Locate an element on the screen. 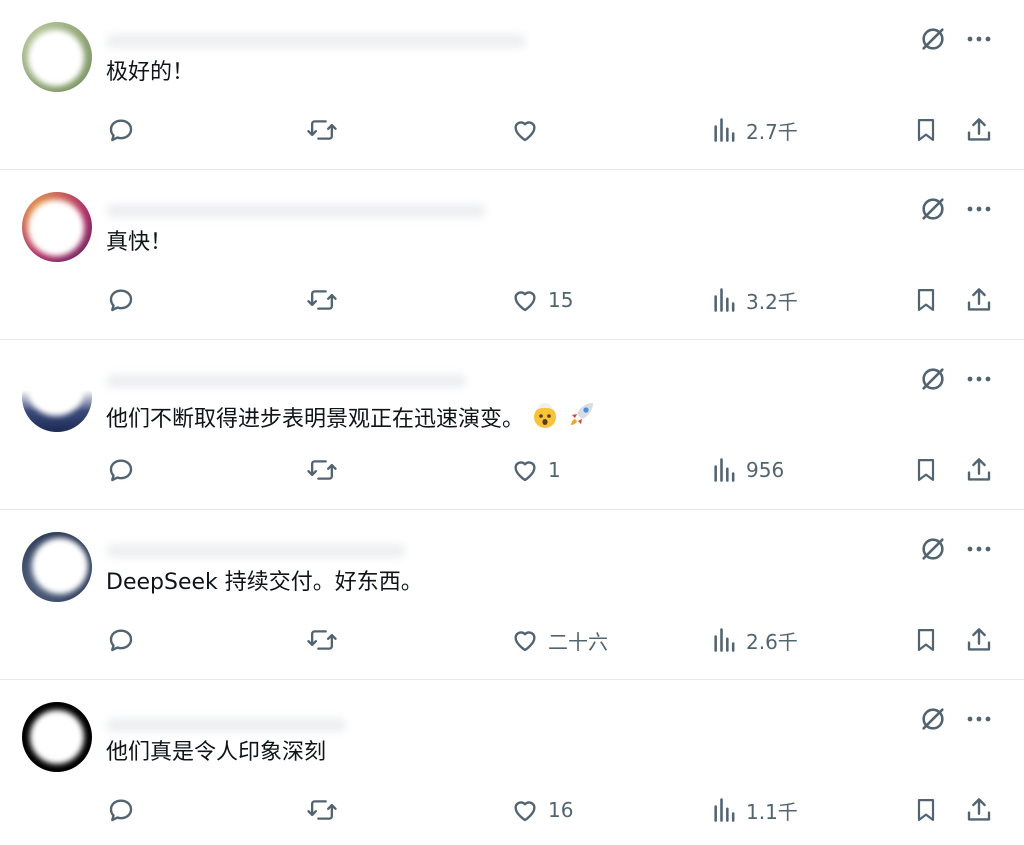 The height and width of the screenshot is (845, 1024). like-button: 二十六 is located at coordinates (559, 640).